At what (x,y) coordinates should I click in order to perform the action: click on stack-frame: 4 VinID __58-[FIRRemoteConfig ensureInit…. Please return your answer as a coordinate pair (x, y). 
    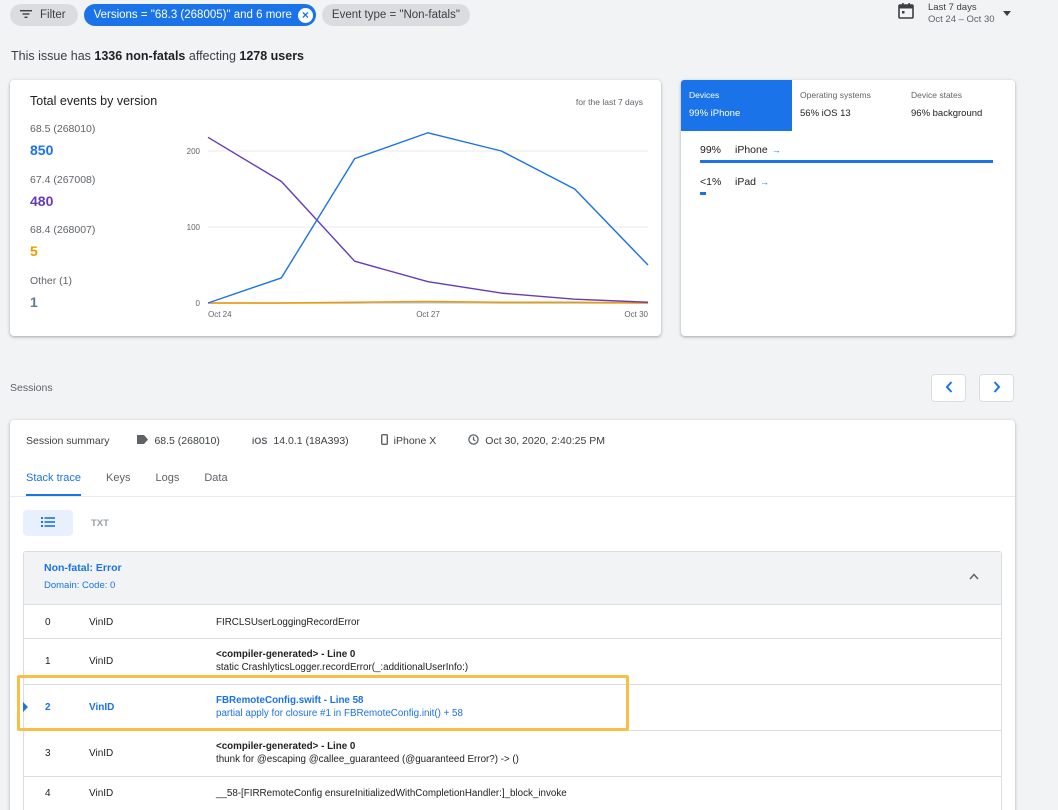
    Looking at the image, I should click on (512, 793).